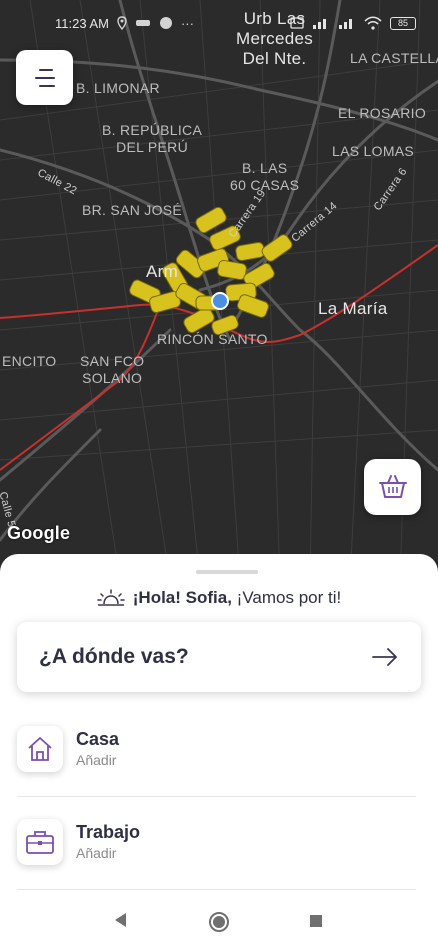 This screenshot has height=950, width=438. I want to click on briefcase-icon, so click(40, 842).